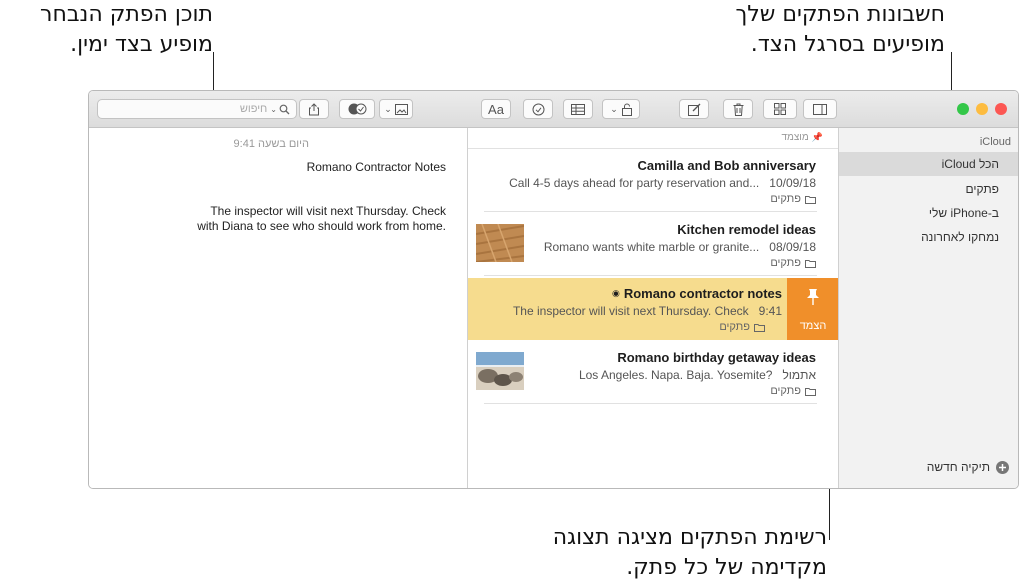 The width and height of the screenshot is (1021, 585). Describe the element at coordinates (726, 567) in the screenshot. I see `callout-line: מקדימה של כל פתק.` at that location.